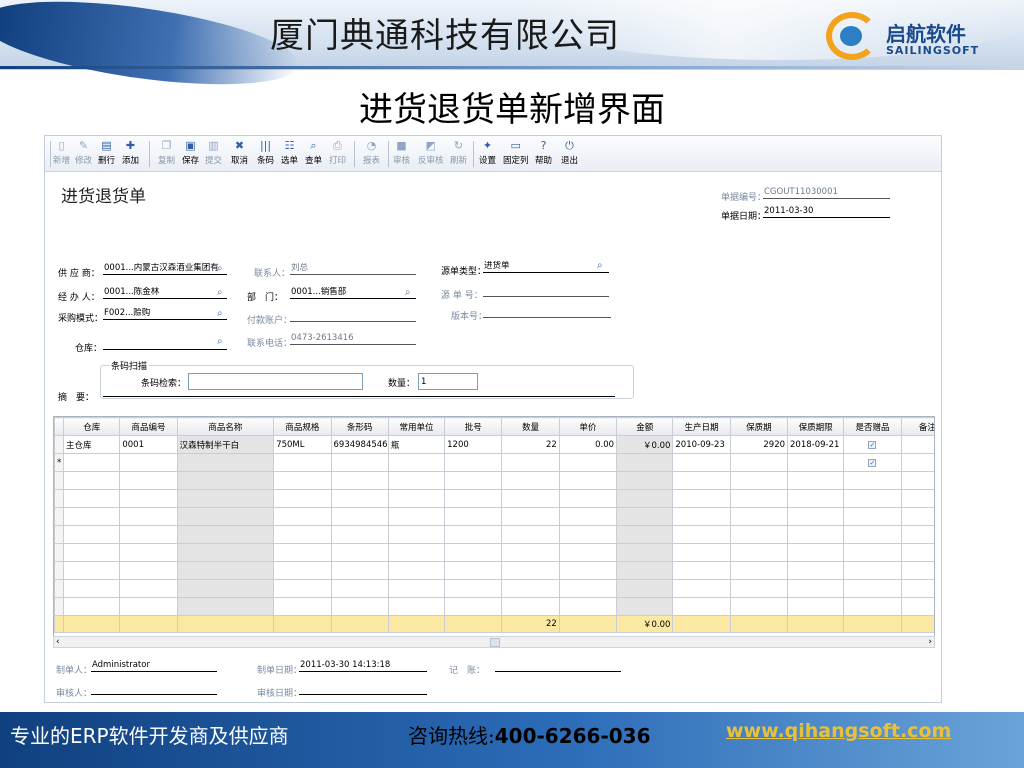  I want to click on grid-cell-price: 0.00, so click(588, 444).